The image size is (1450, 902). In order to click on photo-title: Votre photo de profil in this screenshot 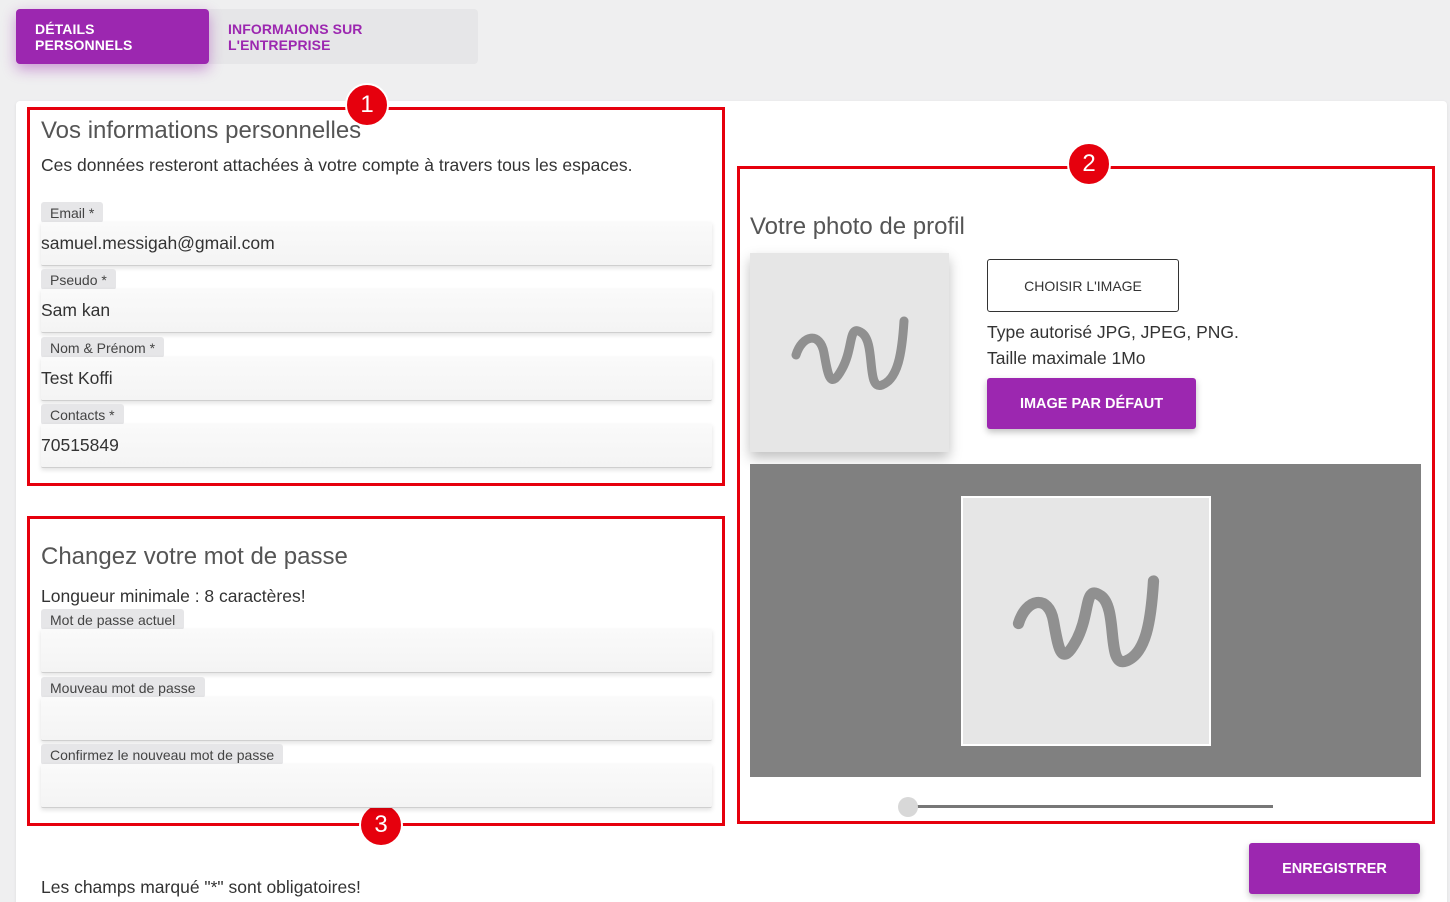, I will do `click(857, 226)`.